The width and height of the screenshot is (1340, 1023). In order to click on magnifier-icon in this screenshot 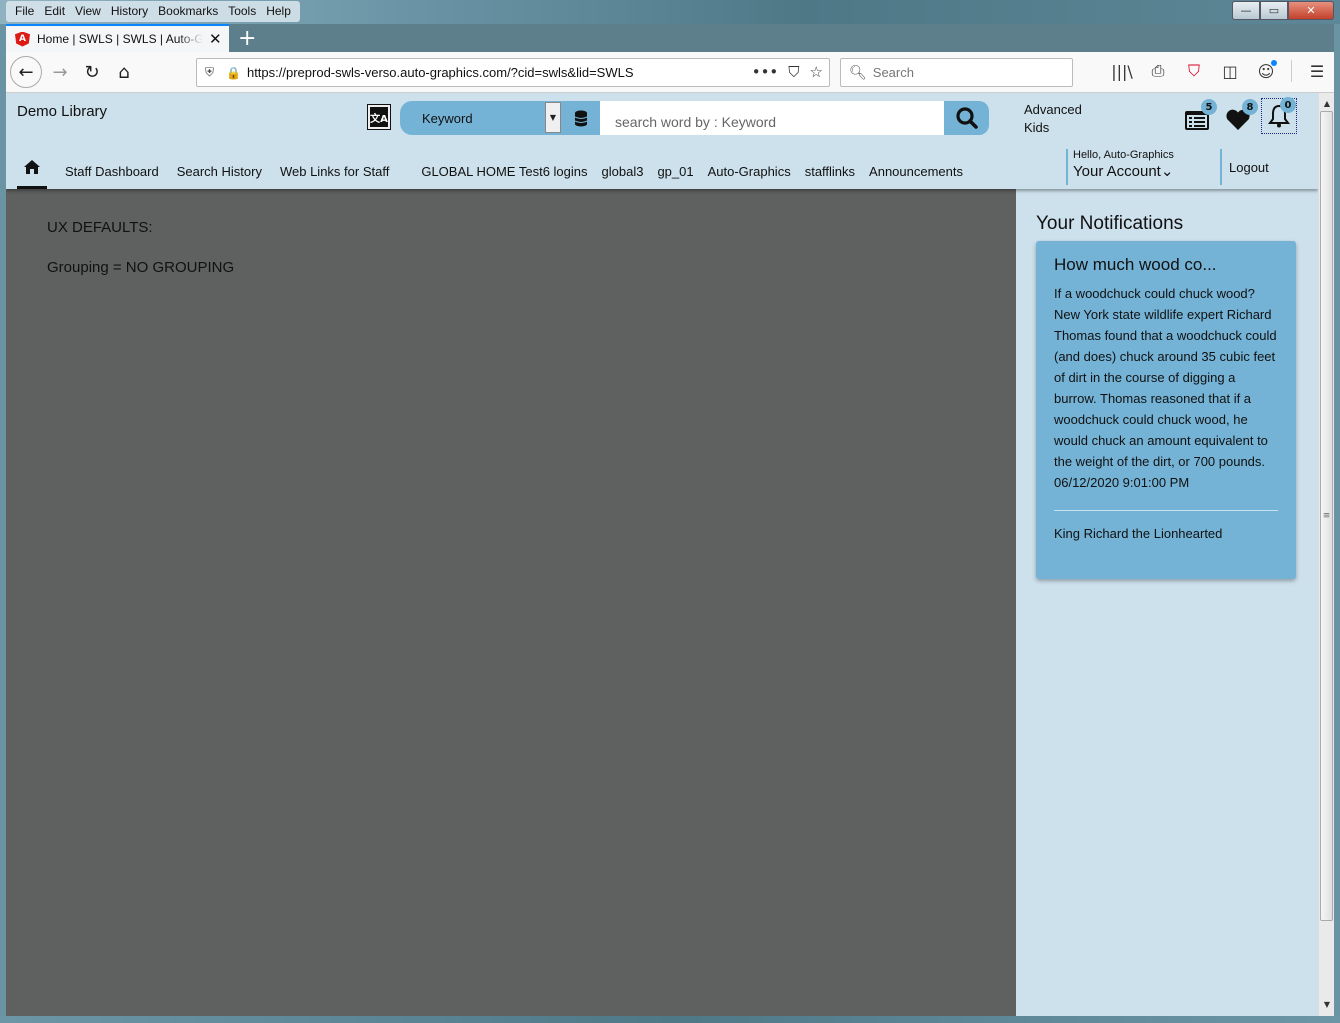, I will do `click(966, 118)`.